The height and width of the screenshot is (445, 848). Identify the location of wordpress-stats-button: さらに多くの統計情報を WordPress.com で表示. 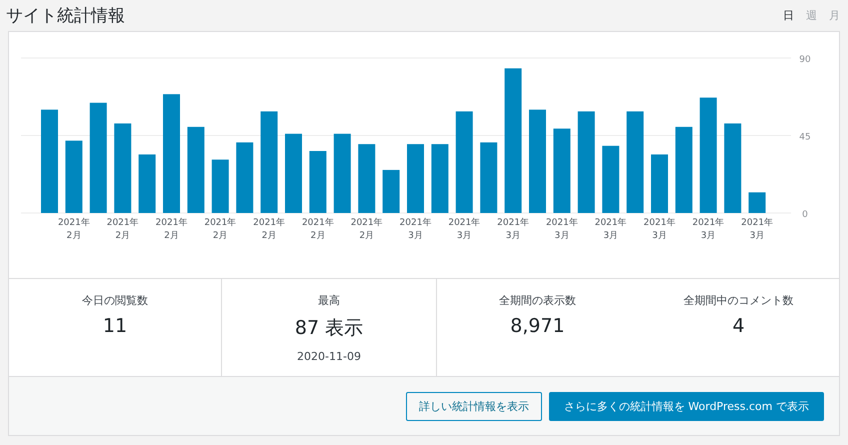
(686, 406).